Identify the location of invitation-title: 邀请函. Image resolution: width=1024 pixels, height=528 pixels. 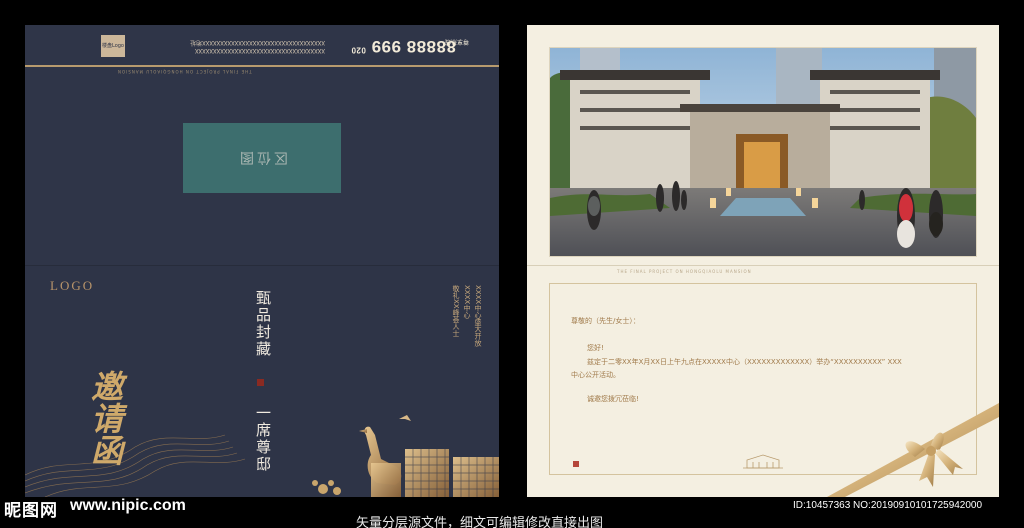
(105, 418).